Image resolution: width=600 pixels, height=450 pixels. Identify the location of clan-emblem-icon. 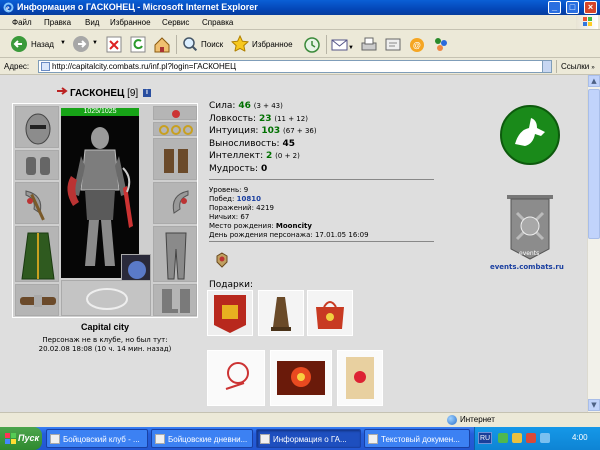
(530, 135).